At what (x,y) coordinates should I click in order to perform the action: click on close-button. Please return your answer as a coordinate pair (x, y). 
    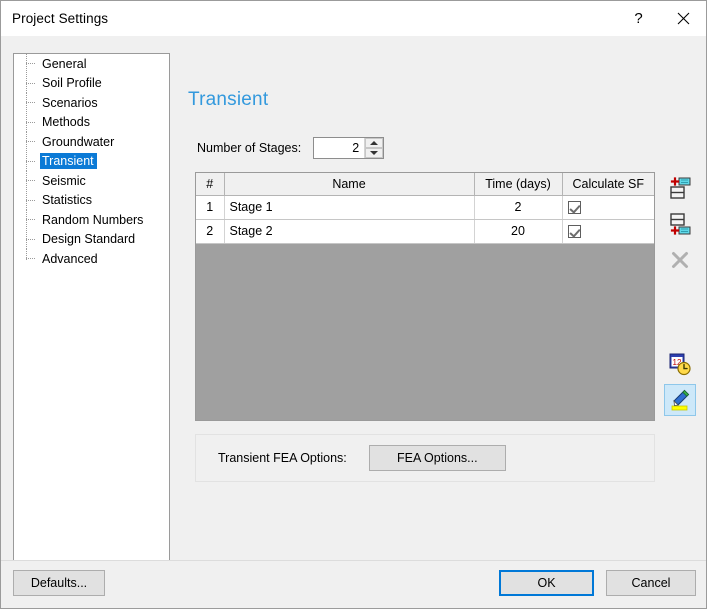
    Looking at the image, I should click on (683, 18).